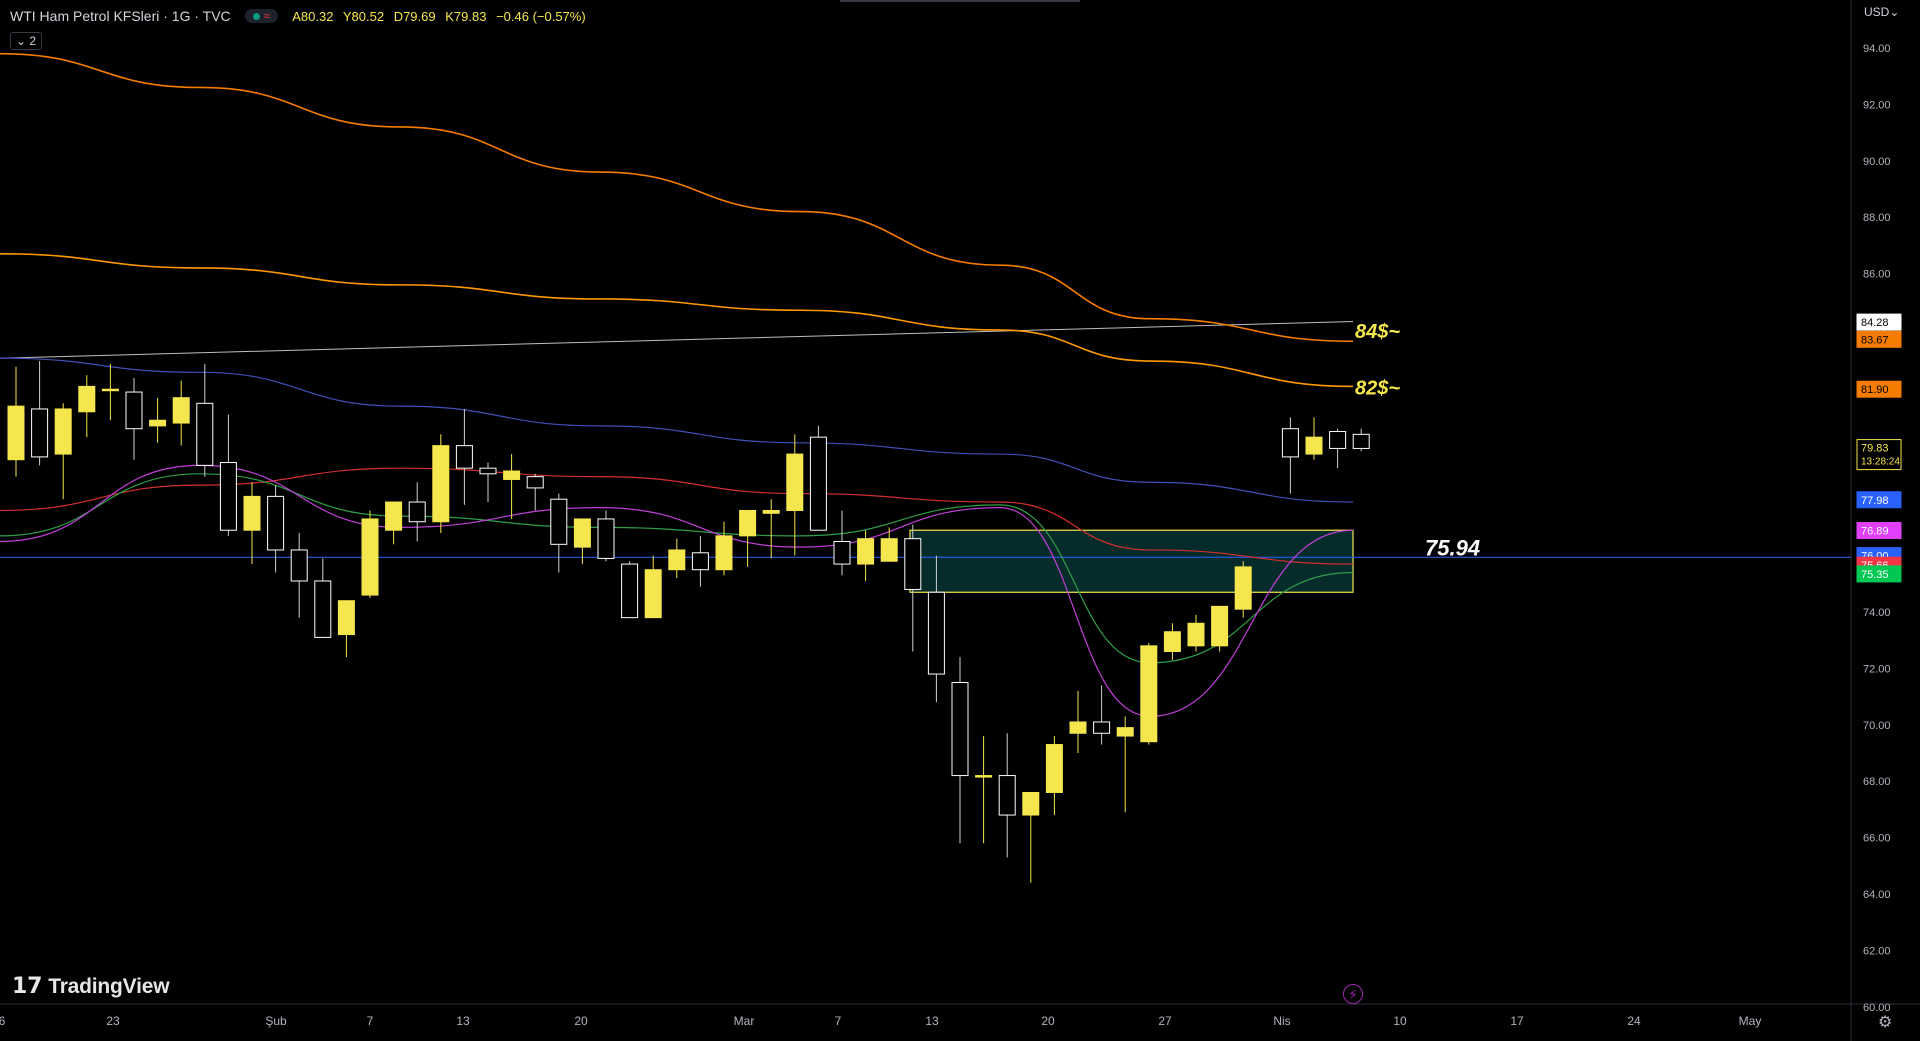 The height and width of the screenshot is (1041, 1920). What do you see at coordinates (1353, 994) in the screenshot?
I see `flash-icon: ⚡` at bounding box center [1353, 994].